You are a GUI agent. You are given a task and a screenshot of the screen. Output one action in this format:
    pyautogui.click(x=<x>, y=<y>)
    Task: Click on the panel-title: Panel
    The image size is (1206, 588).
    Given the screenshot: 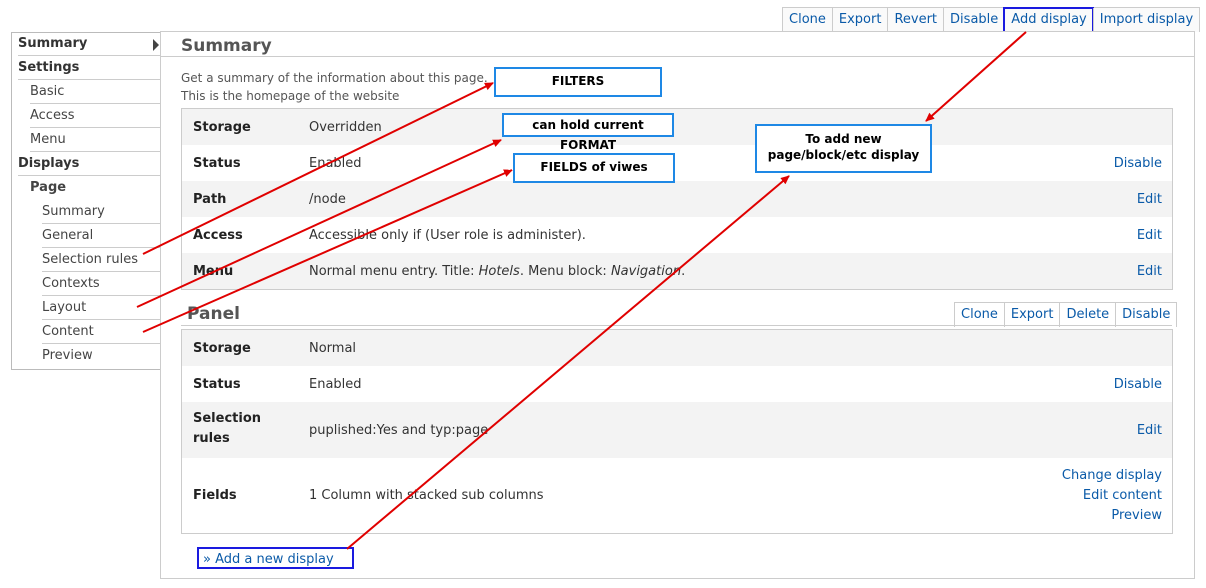 What is the action you would take?
    pyautogui.click(x=213, y=314)
    